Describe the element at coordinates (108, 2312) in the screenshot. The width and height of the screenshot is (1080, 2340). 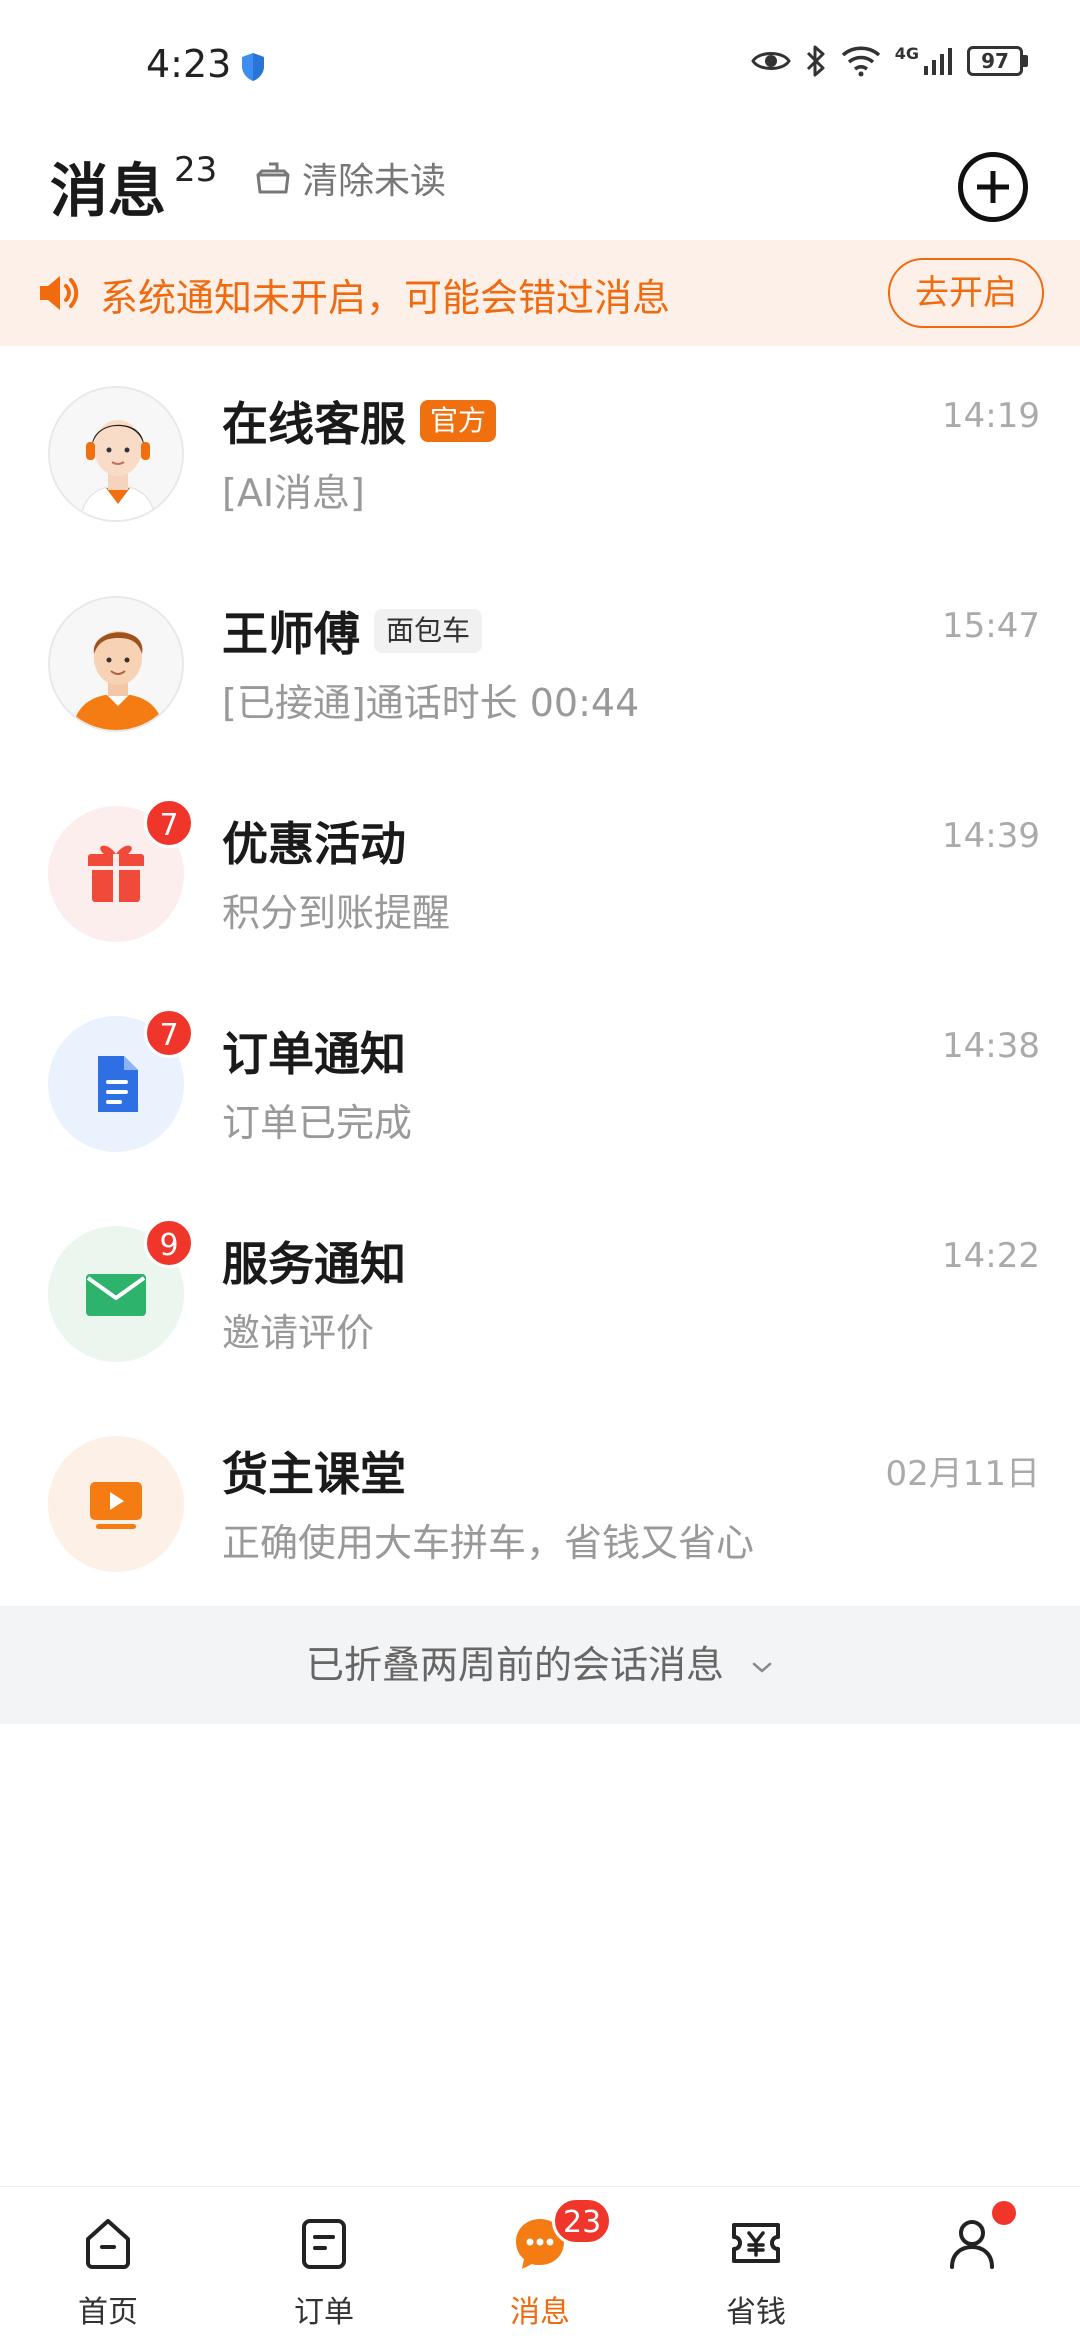
I see `nav-label: 首页` at that location.